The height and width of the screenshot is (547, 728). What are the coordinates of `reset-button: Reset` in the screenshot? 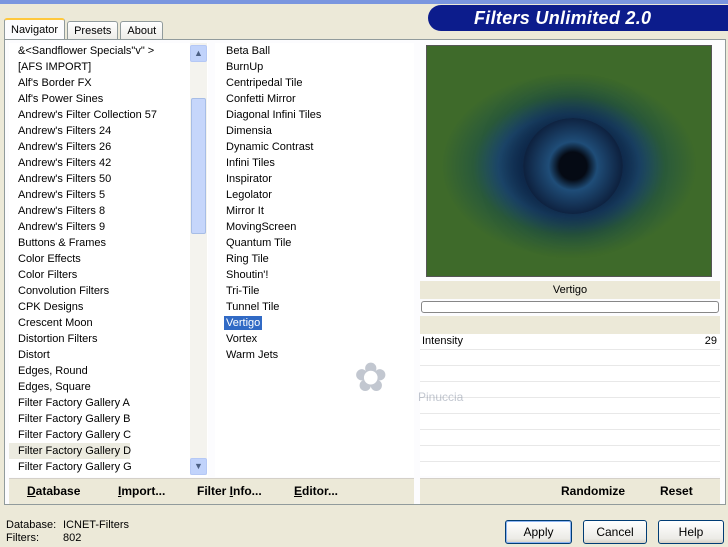 It's located at (676, 491).